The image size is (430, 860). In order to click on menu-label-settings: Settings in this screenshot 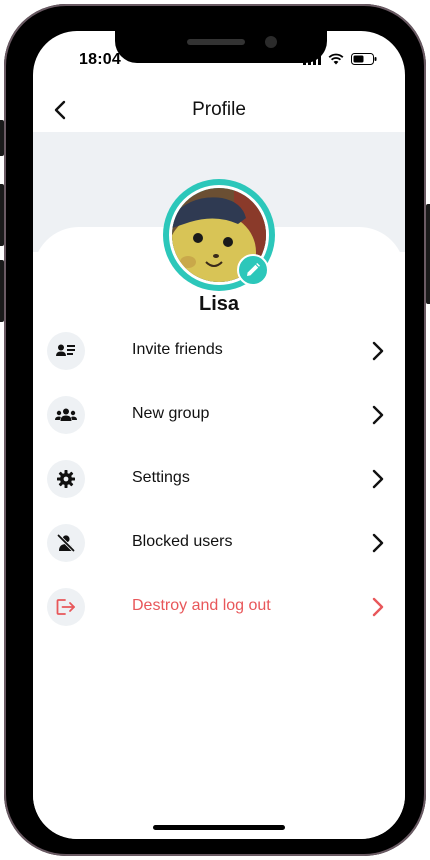, I will do `click(161, 477)`.